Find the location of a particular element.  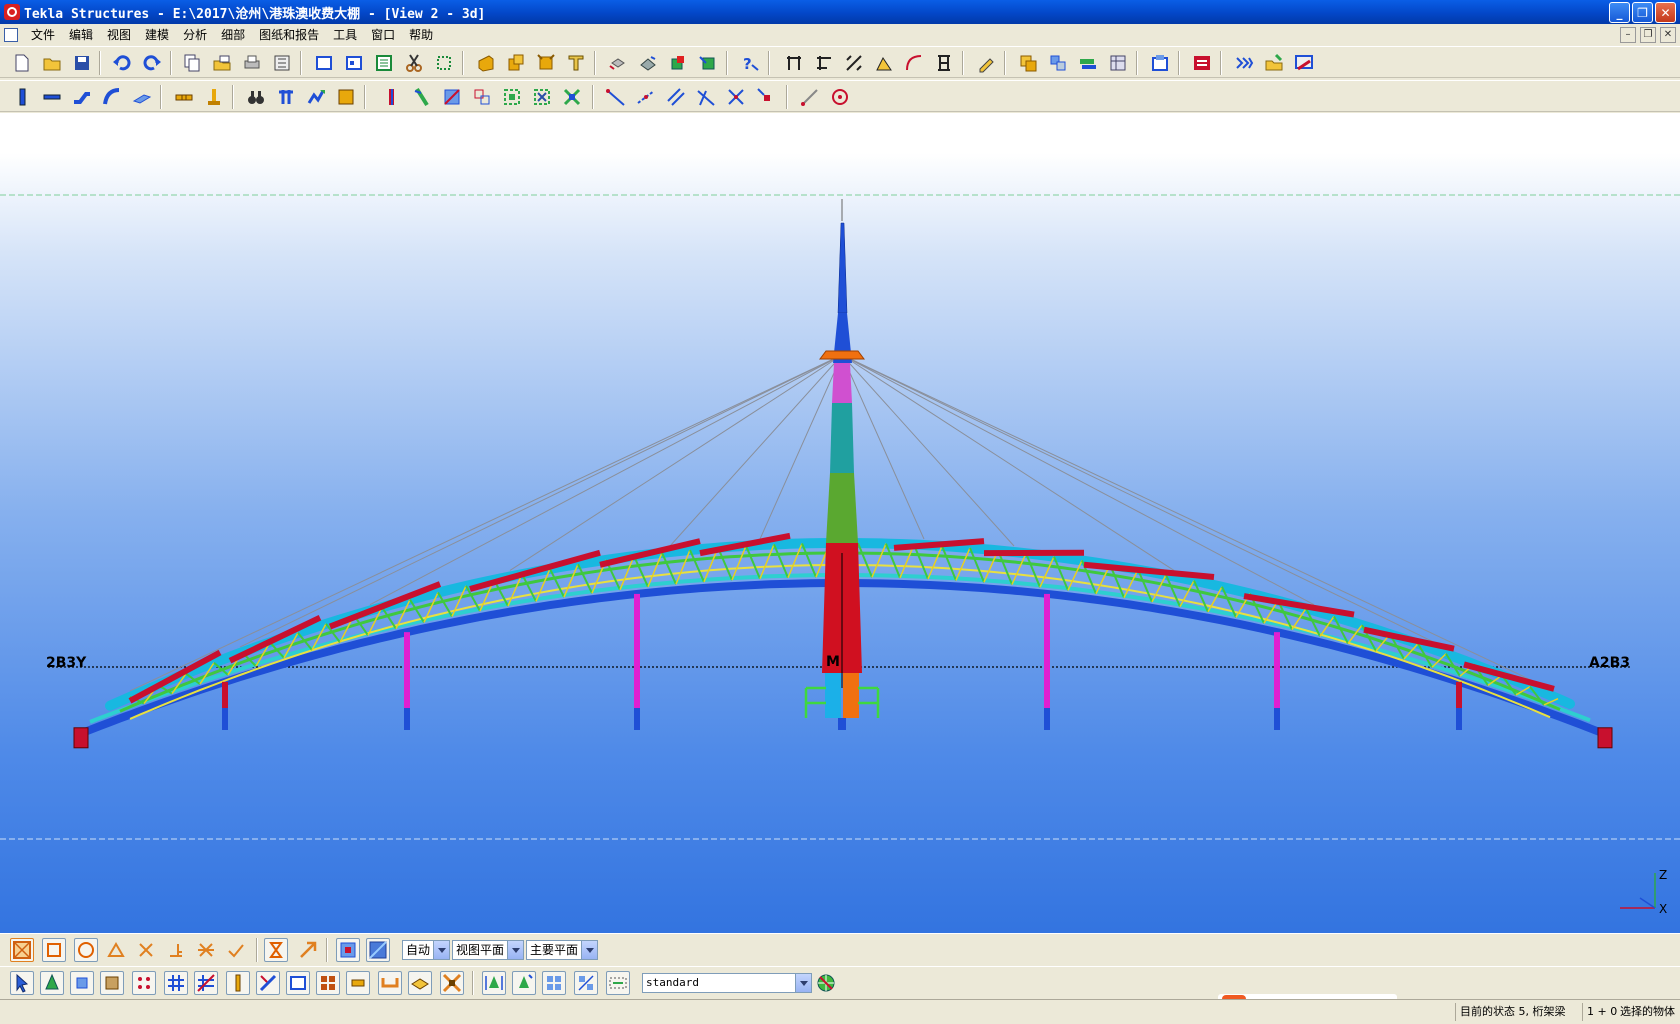

assembly-icon is located at coordinates (516, 63).